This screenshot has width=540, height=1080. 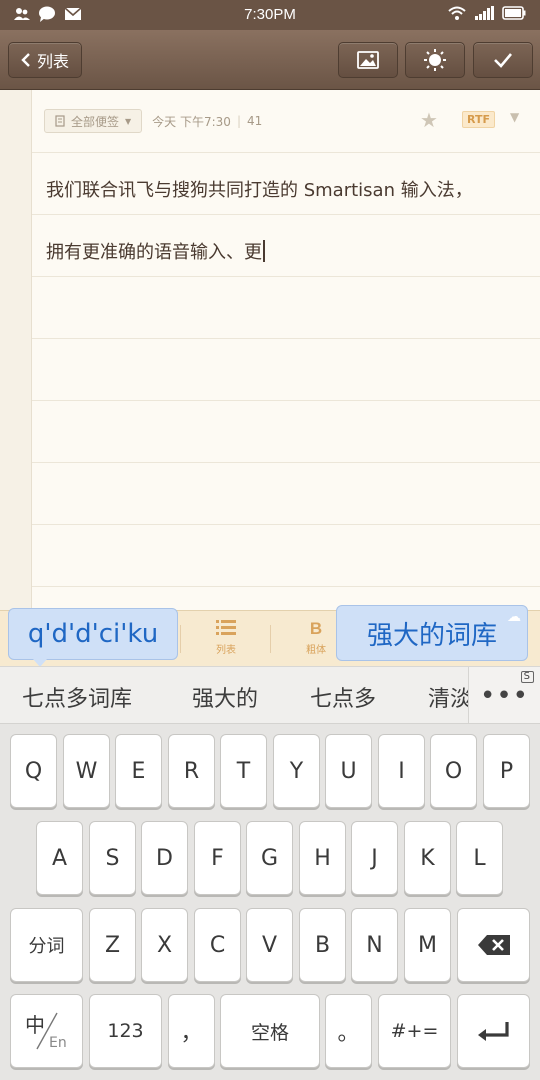 I want to click on cloud-icon: ☁, so click(x=514, y=617).